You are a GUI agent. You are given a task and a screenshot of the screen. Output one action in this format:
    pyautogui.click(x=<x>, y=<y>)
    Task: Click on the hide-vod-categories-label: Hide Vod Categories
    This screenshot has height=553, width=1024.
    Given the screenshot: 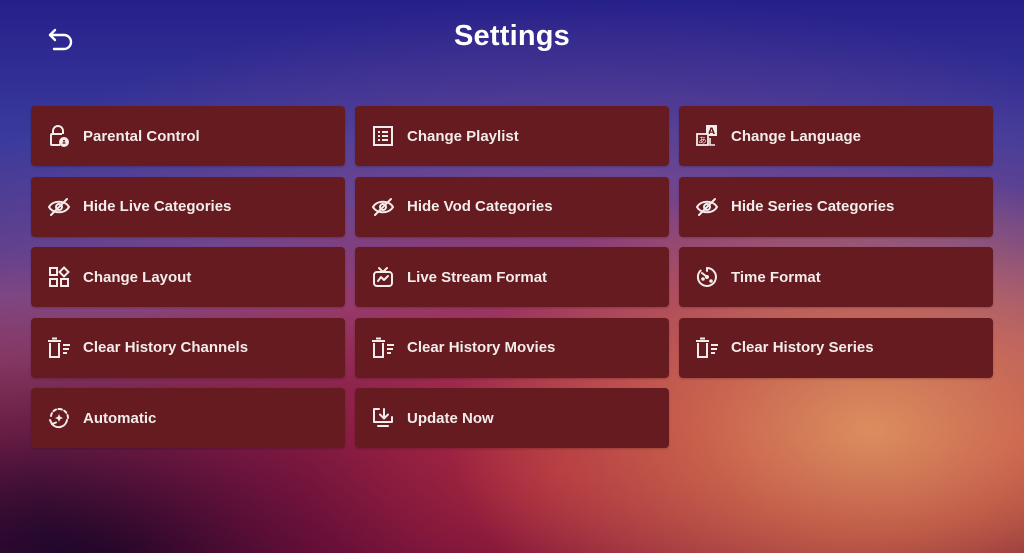 What is the action you would take?
    pyautogui.click(x=480, y=206)
    